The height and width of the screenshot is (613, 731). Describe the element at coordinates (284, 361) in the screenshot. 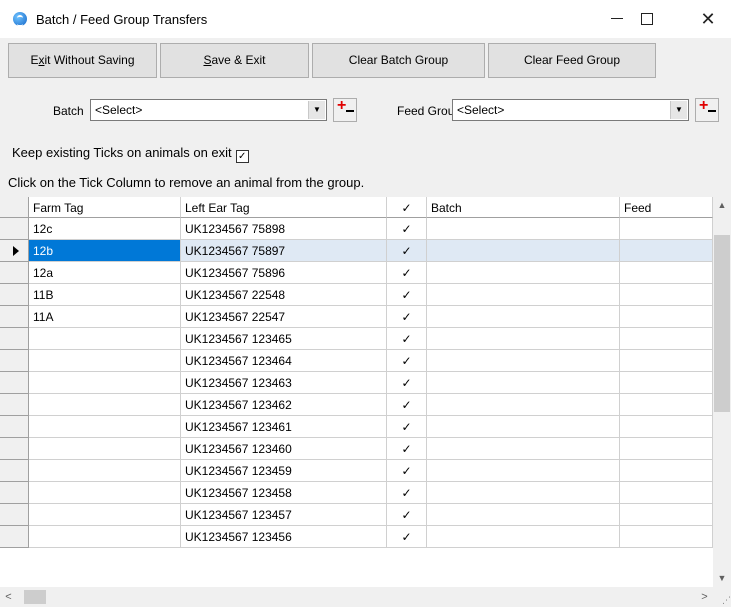

I see `left-ear-tag-cell: UK1234567 123464` at that location.